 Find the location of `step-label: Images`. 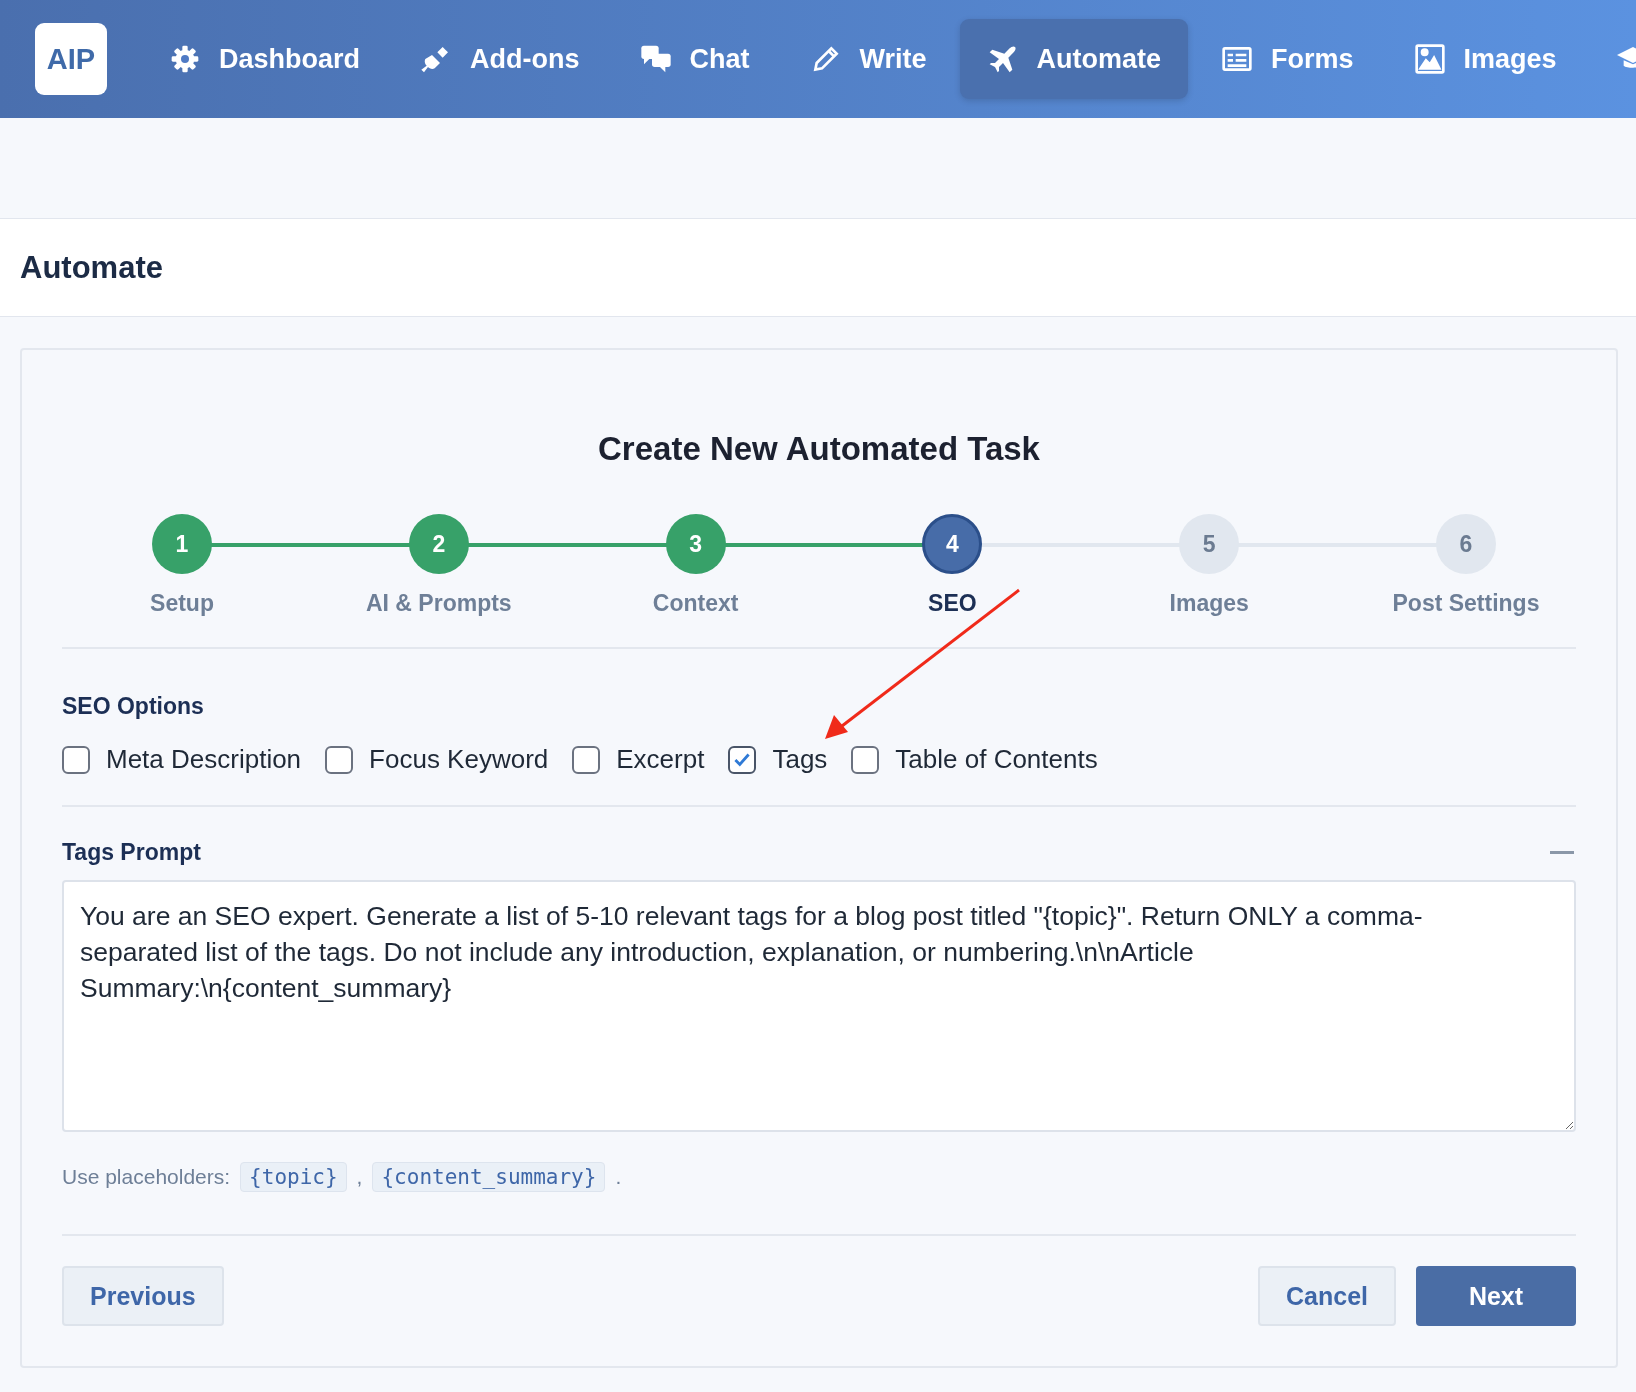

step-label: Images is located at coordinates (1209, 603).